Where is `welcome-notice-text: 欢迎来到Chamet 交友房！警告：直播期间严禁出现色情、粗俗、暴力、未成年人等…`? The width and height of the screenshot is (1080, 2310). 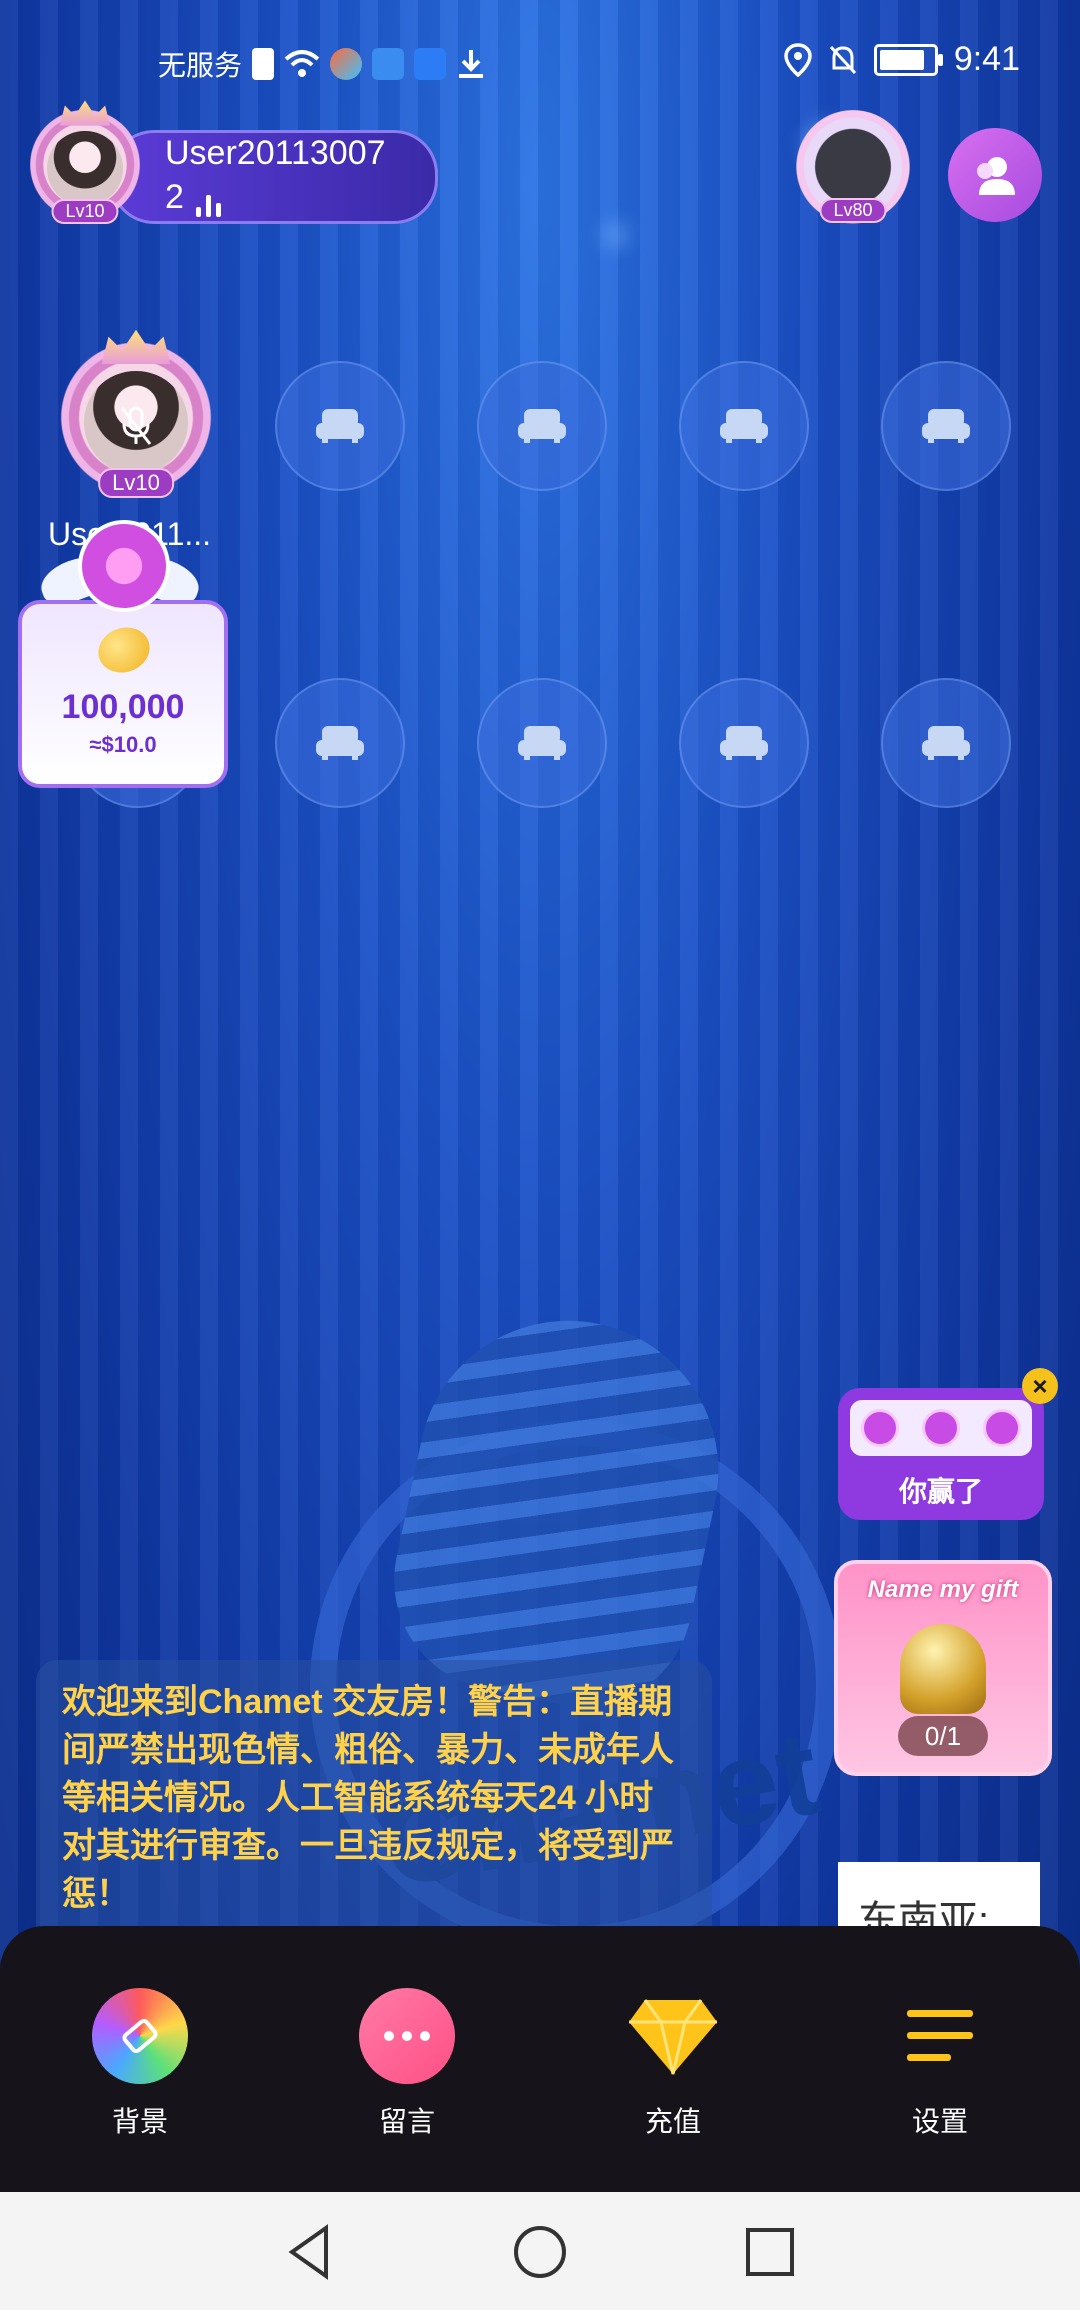
welcome-notice-text: 欢迎来到Chamet 交友房！警告：直播期间严禁出现色情、粗俗、暴力、未成年人等… is located at coordinates (368, 1798).